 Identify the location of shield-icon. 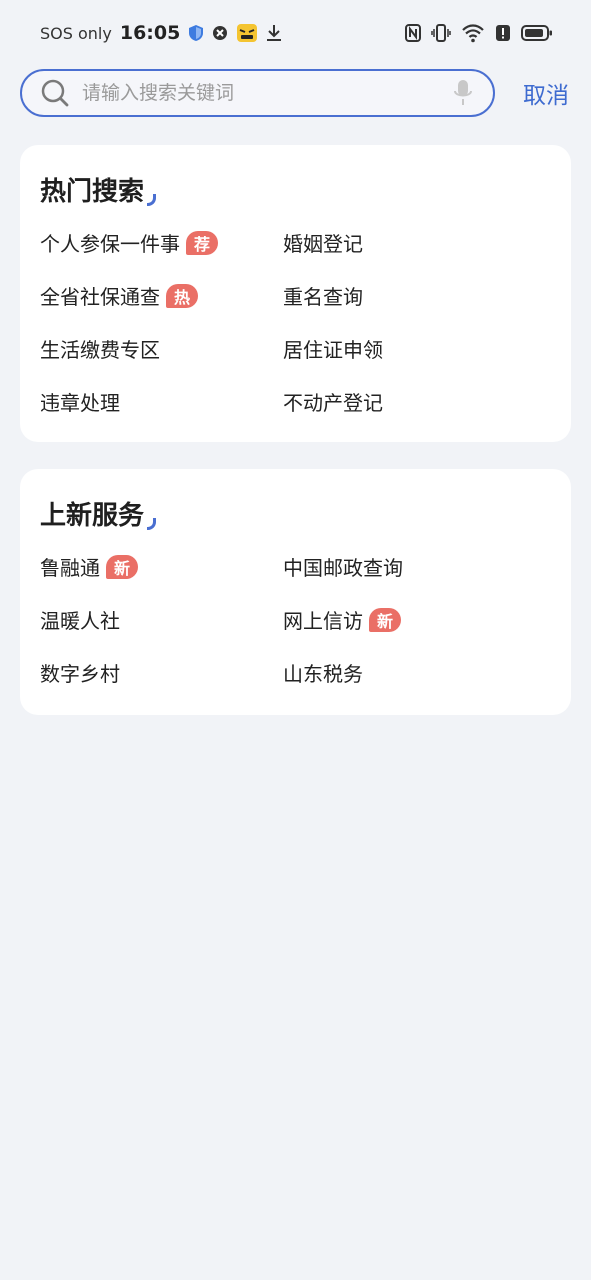
(196, 33).